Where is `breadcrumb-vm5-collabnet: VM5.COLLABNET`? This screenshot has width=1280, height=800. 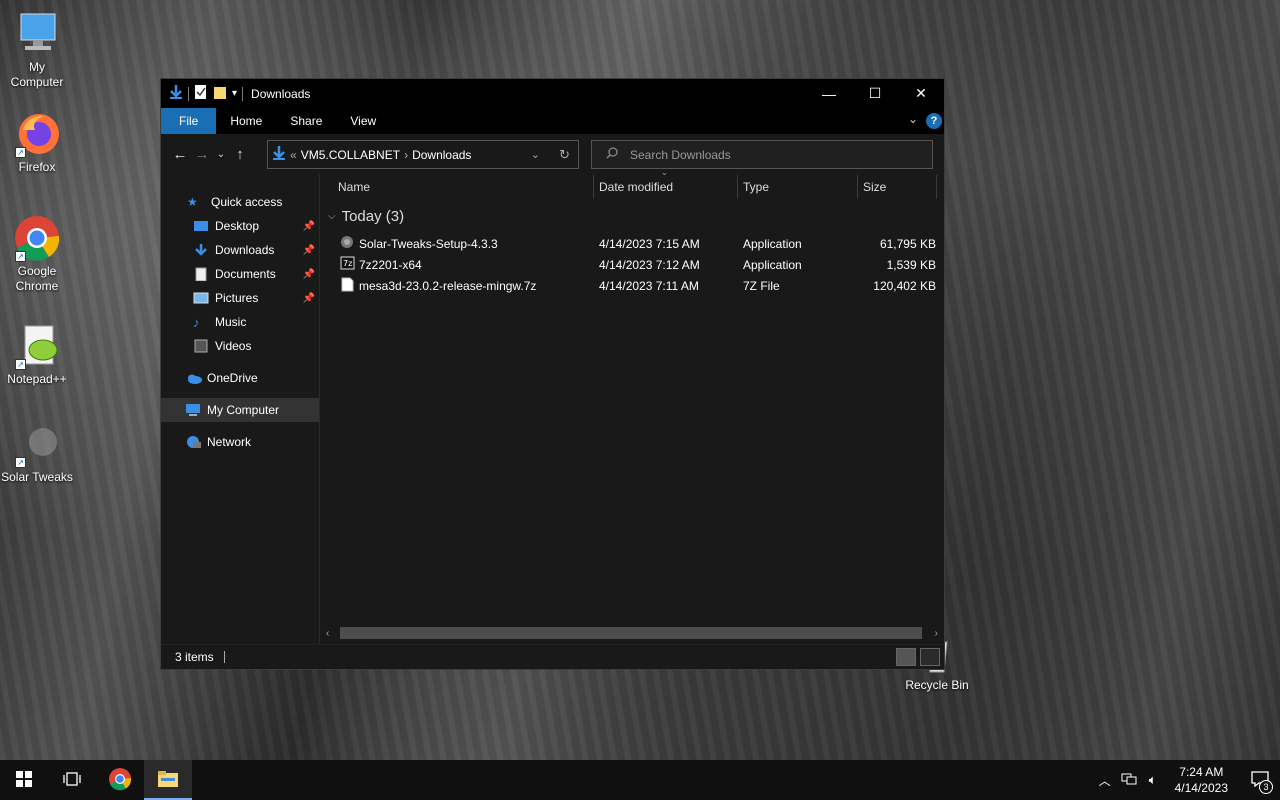 breadcrumb-vm5-collabnet: VM5.COLLABNET is located at coordinates (350, 155).